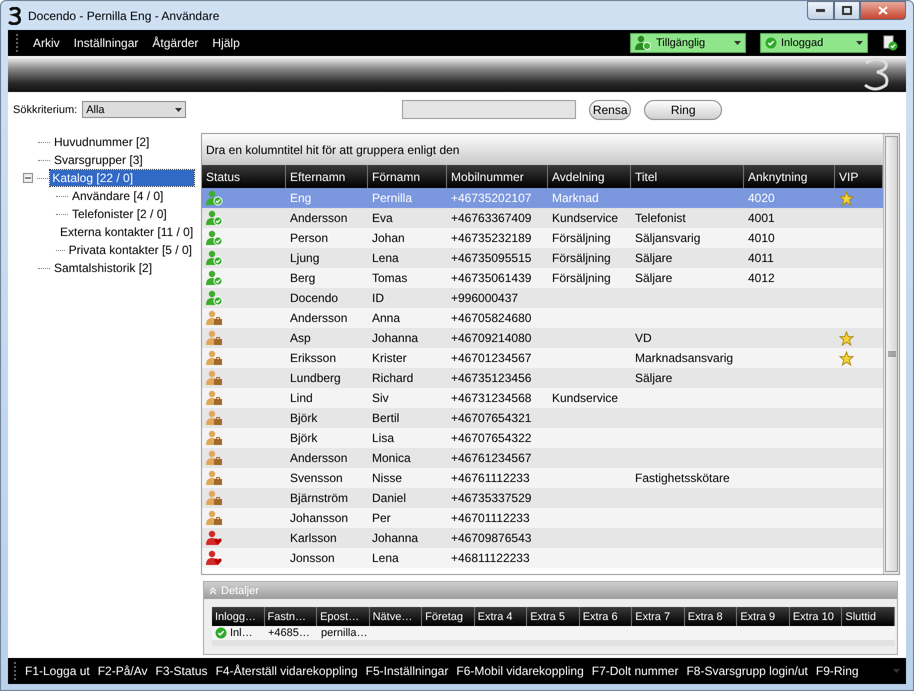 This screenshot has height=691, width=914. I want to click on tree-item: Katalog [22 / 0], so click(122, 178).